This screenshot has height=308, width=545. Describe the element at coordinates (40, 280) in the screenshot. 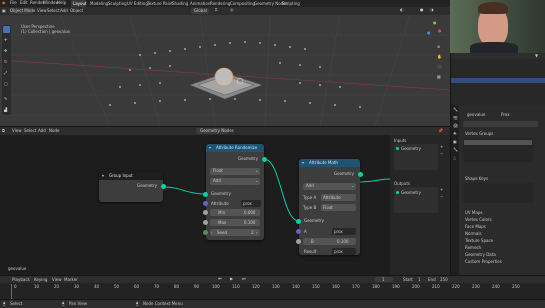

I see `timeline-menu-keying: Keying` at that location.